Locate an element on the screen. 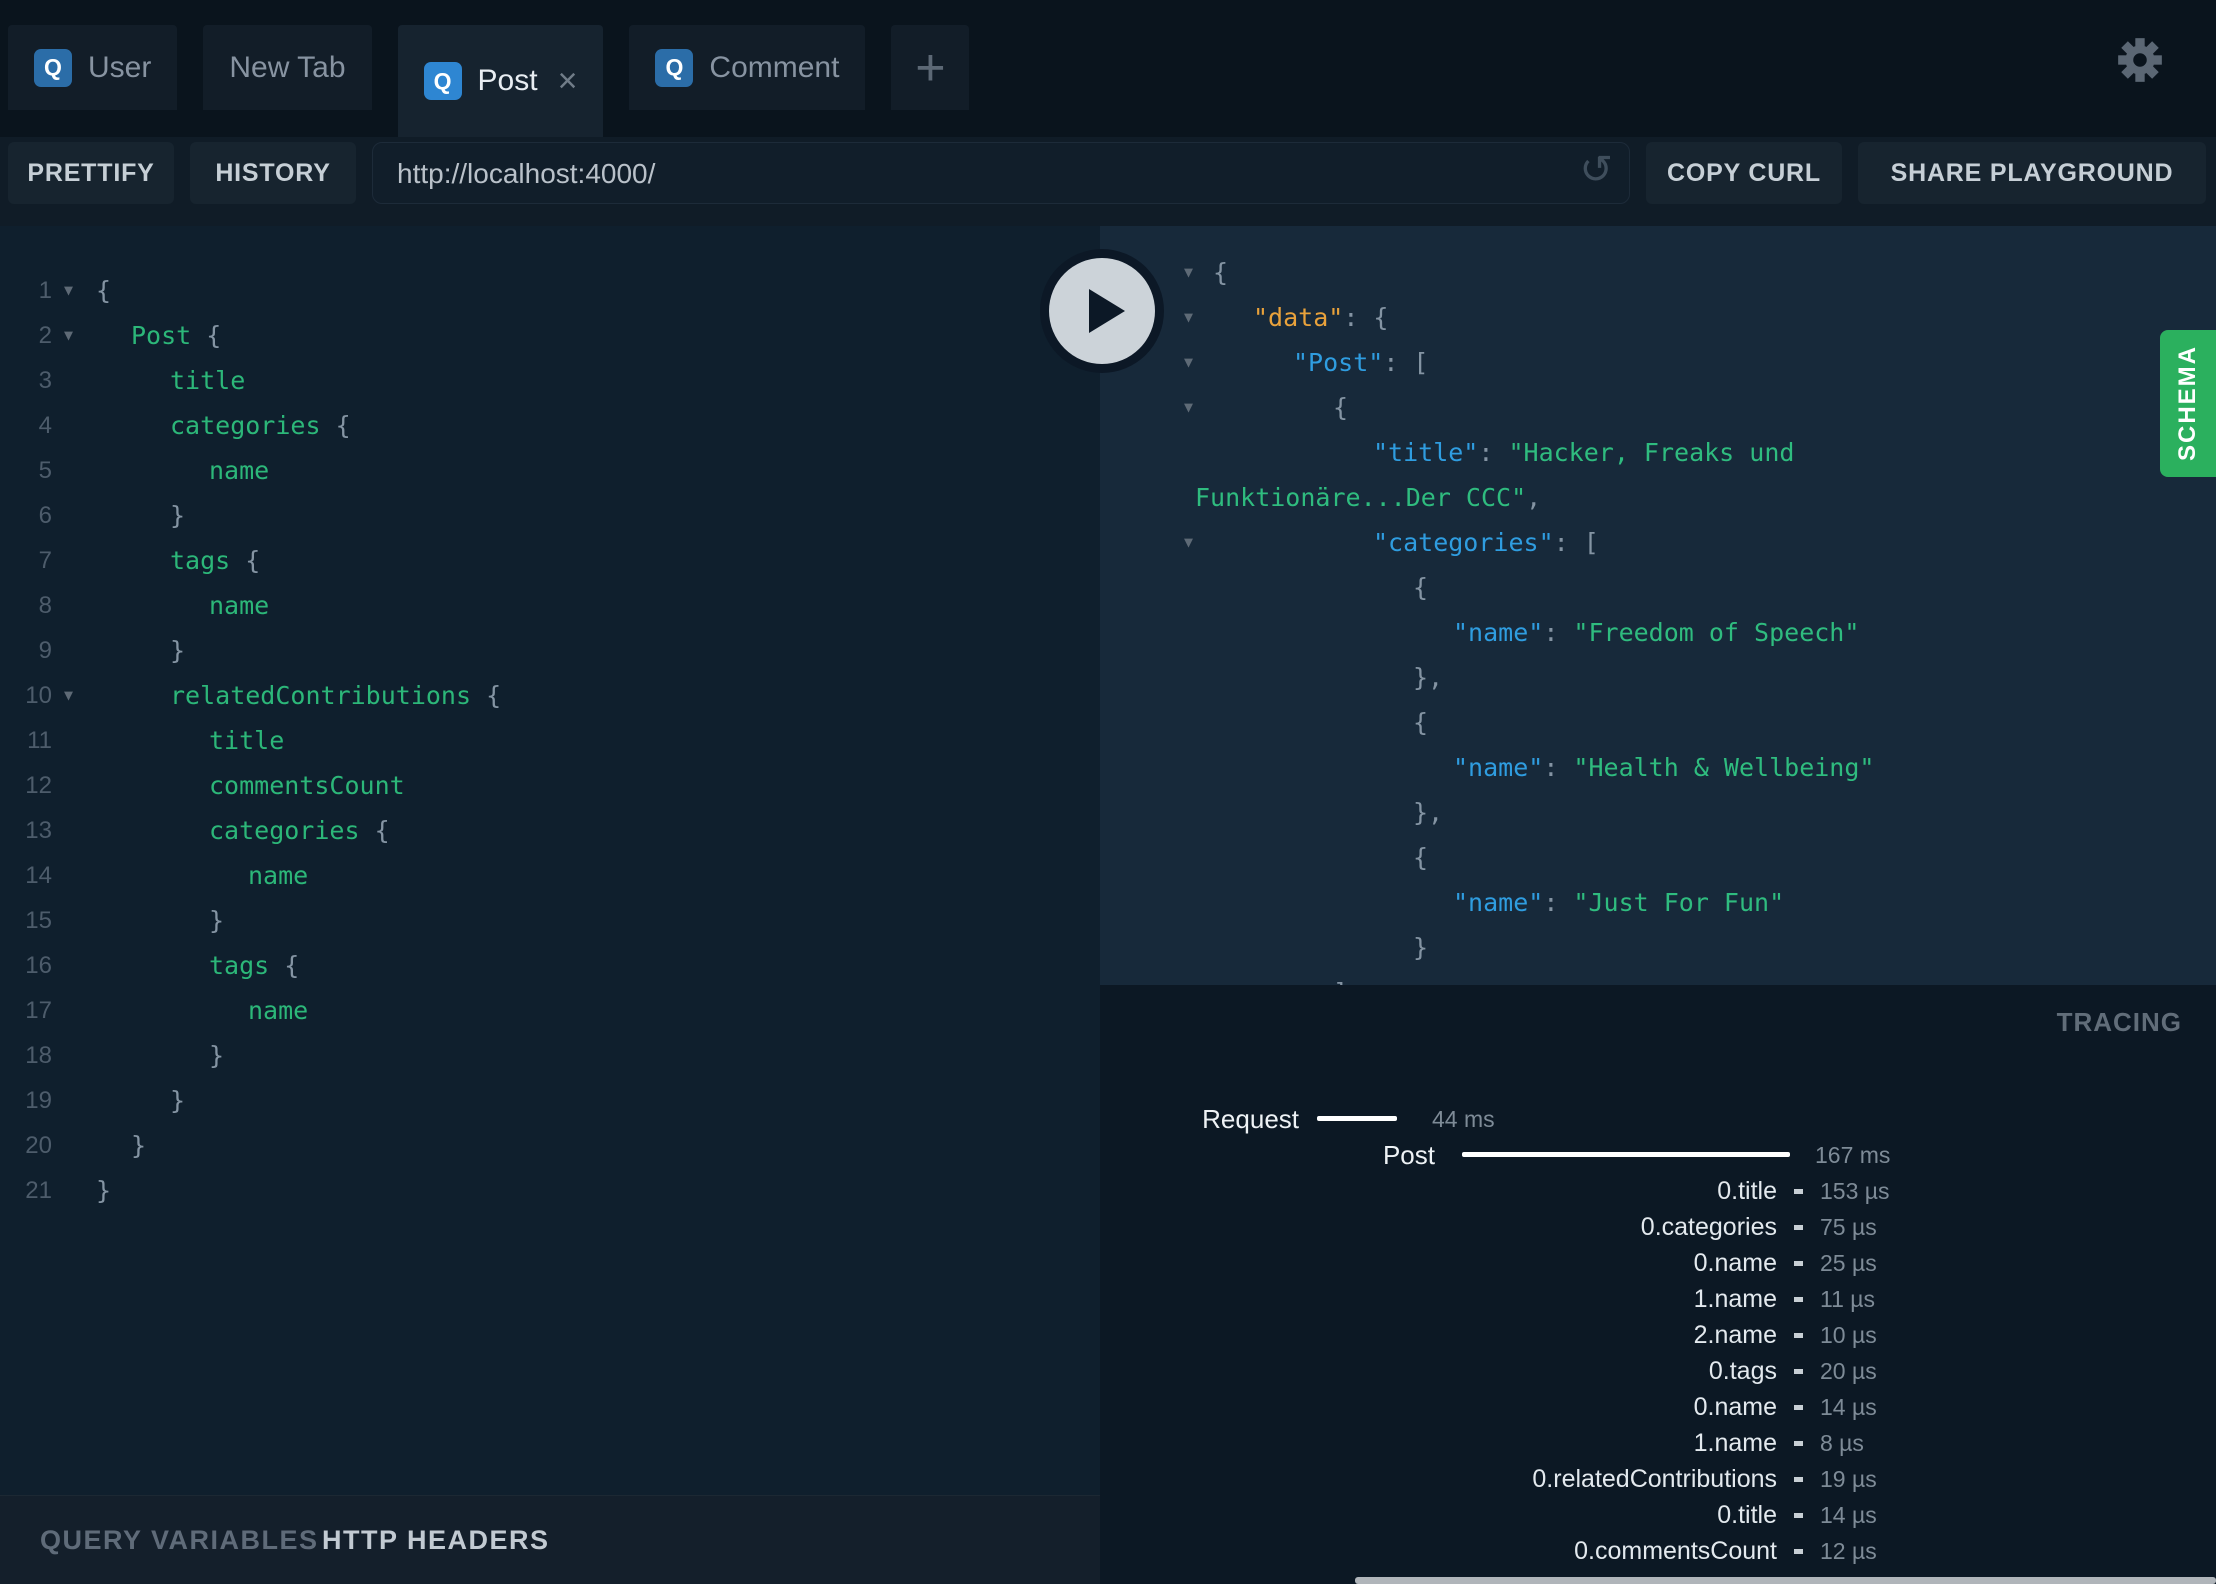  code-text: }, is located at coordinates (1428, 812).